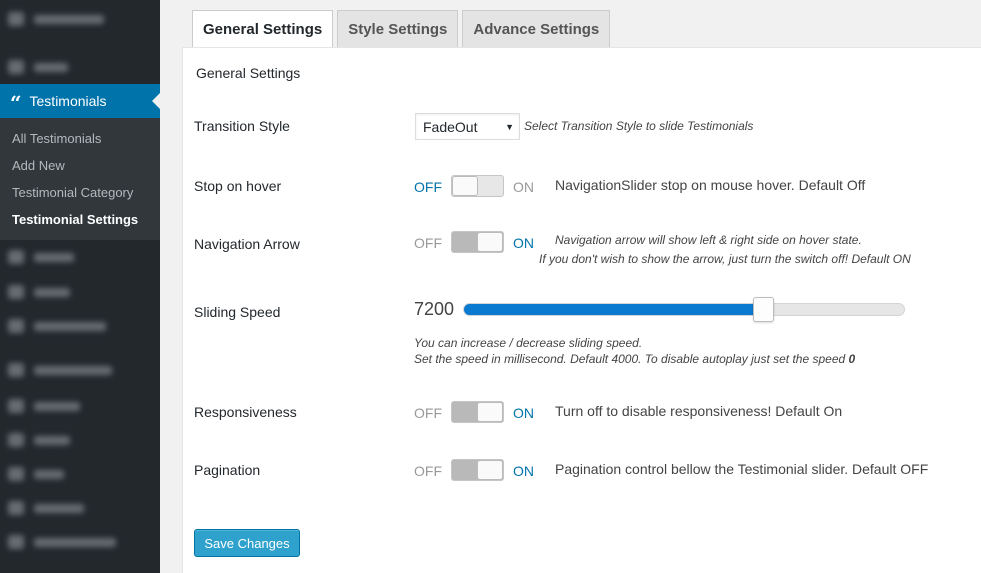  What do you see at coordinates (763, 309) in the screenshot?
I see `slider-handle` at bounding box center [763, 309].